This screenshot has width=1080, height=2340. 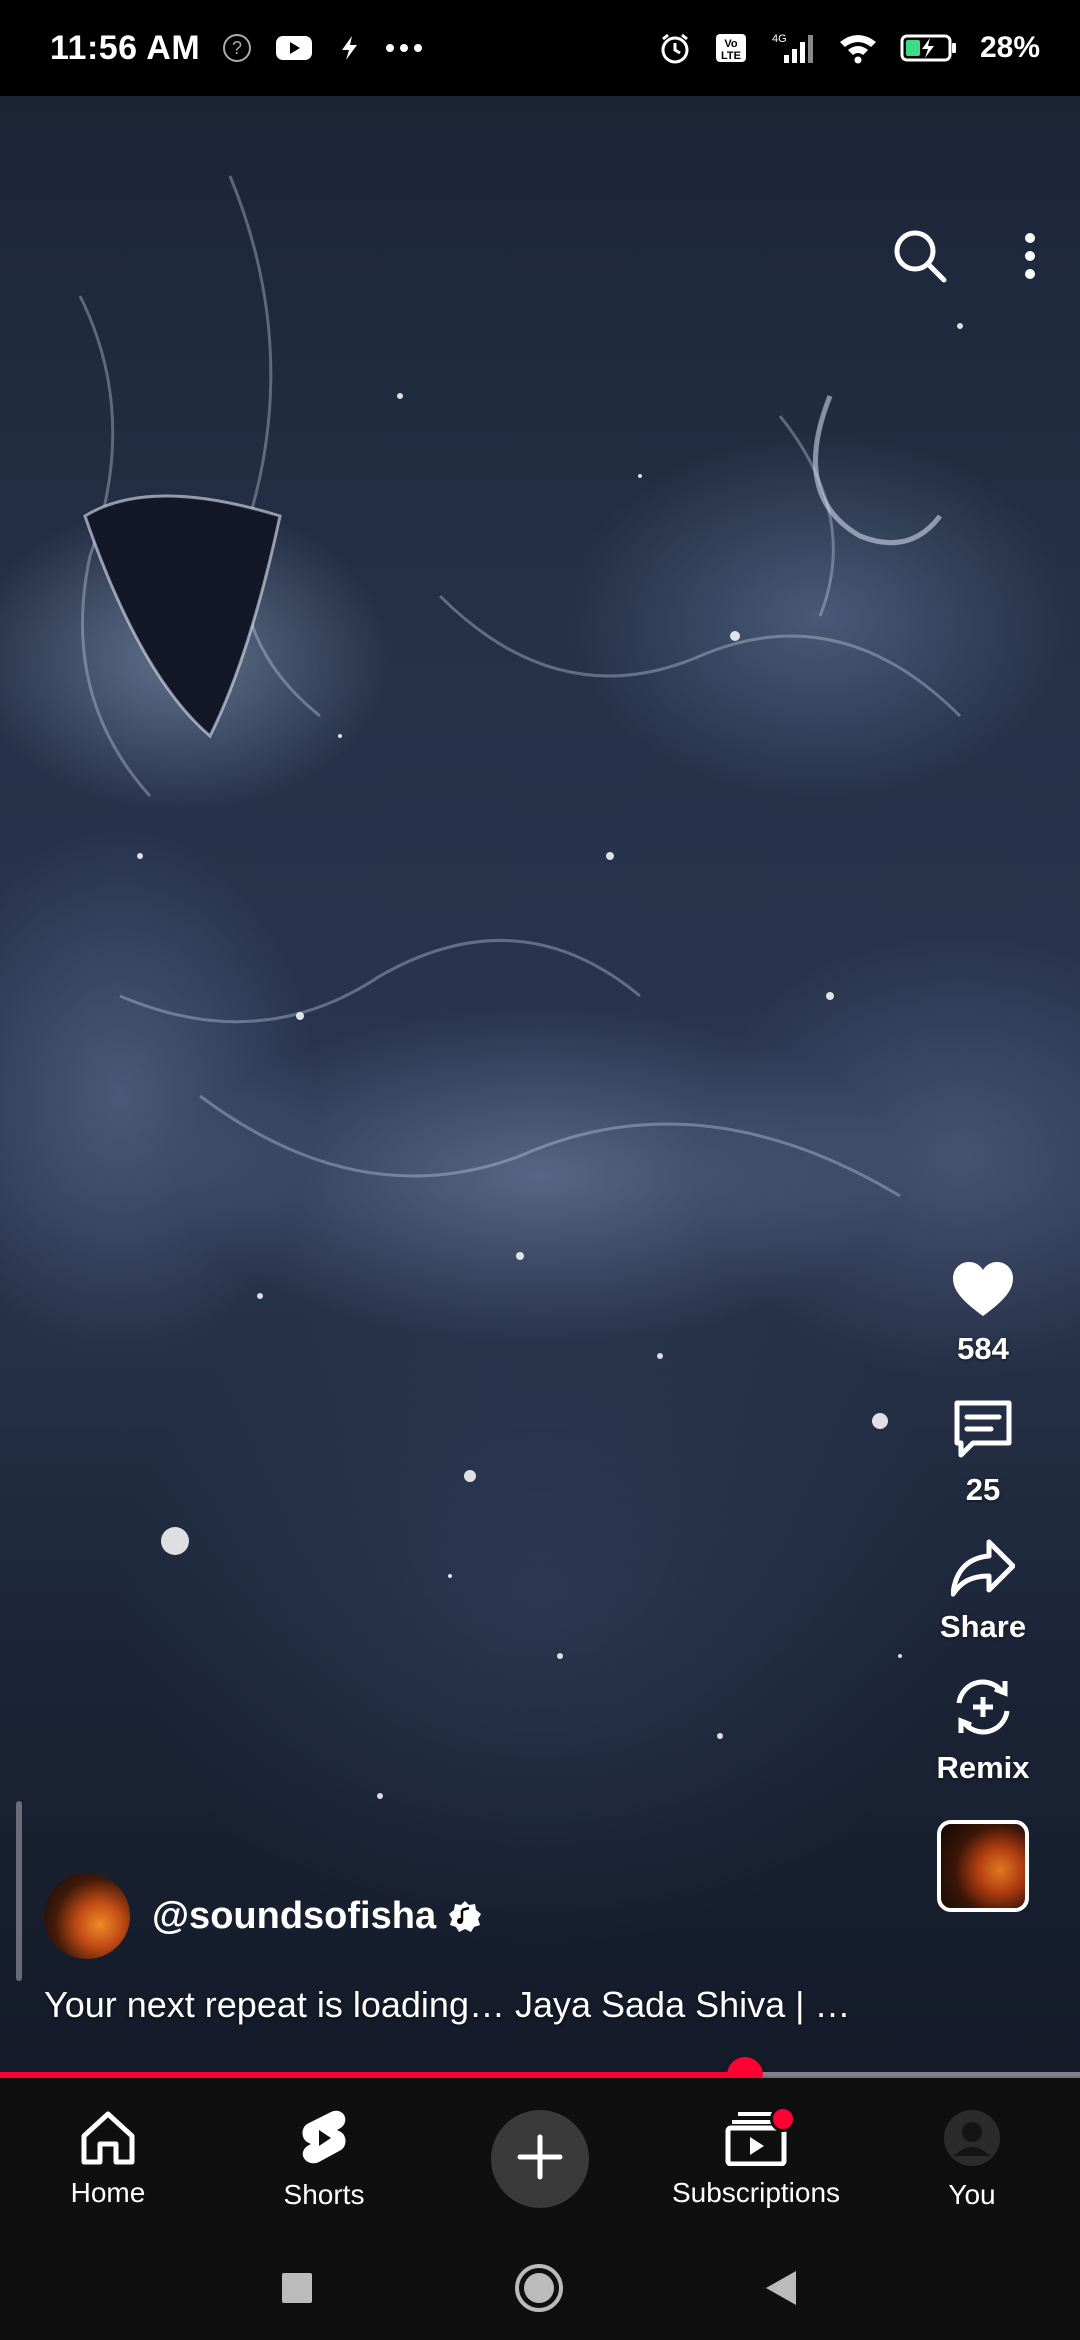 What do you see at coordinates (983, 1431) in the screenshot?
I see `comment-icon` at bounding box center [983, 1431].